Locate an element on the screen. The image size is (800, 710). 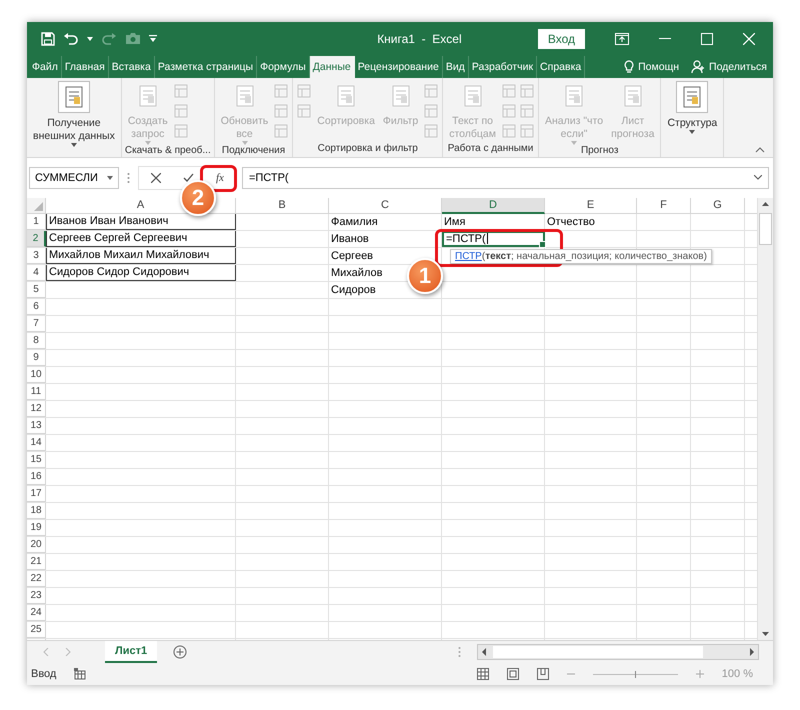
share-button: Поделиться is located at coordinates (729, 67).